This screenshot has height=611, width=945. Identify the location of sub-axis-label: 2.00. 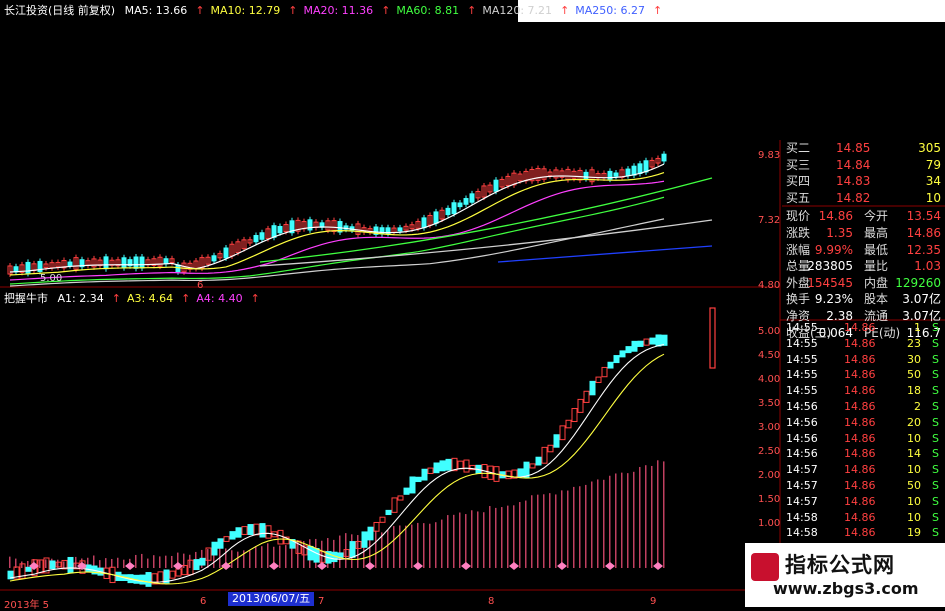
(769, 475).